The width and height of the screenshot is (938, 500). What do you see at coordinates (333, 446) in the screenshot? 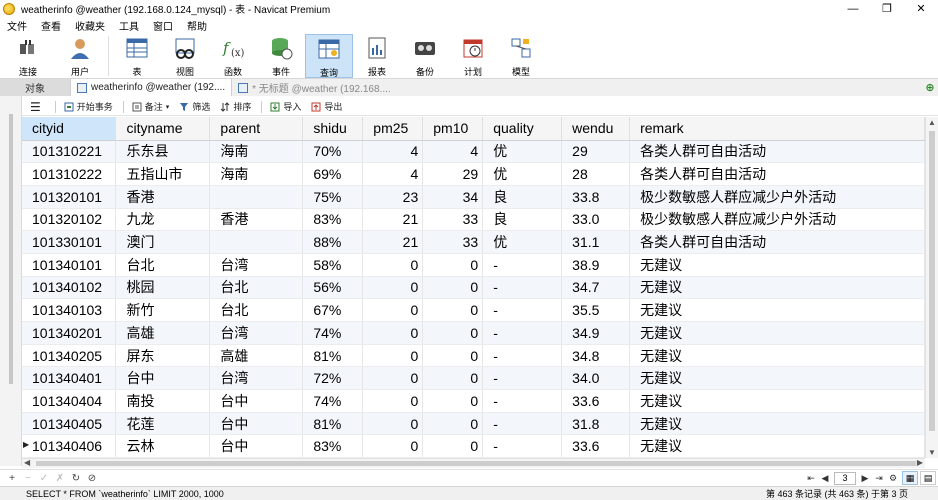
I see `table-cell-shidu: 83%` at bounding box center [333, 446].